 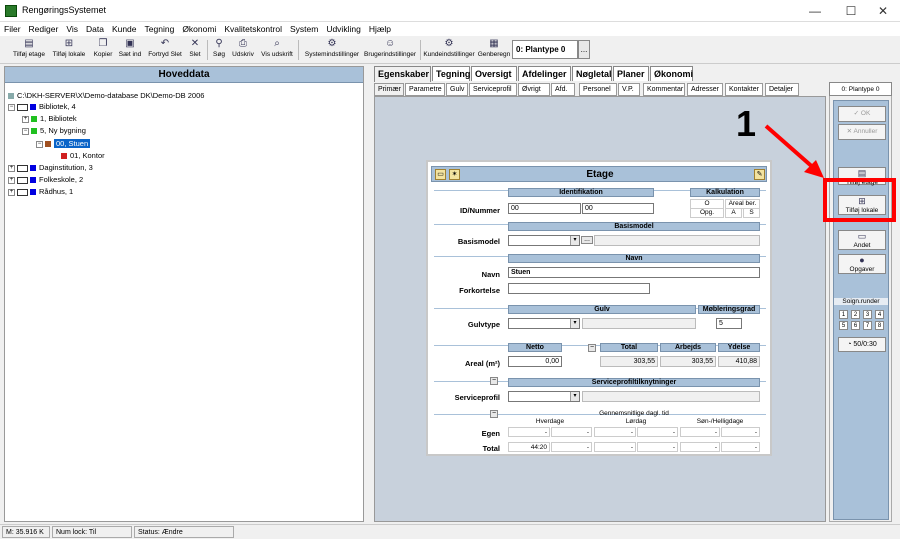 What do you see at coordinates (69, 50) in the screenshot?
I see `tilfoj-lokale-button: ⊞ Tilføj lokale` at bounding box center [69, 50].